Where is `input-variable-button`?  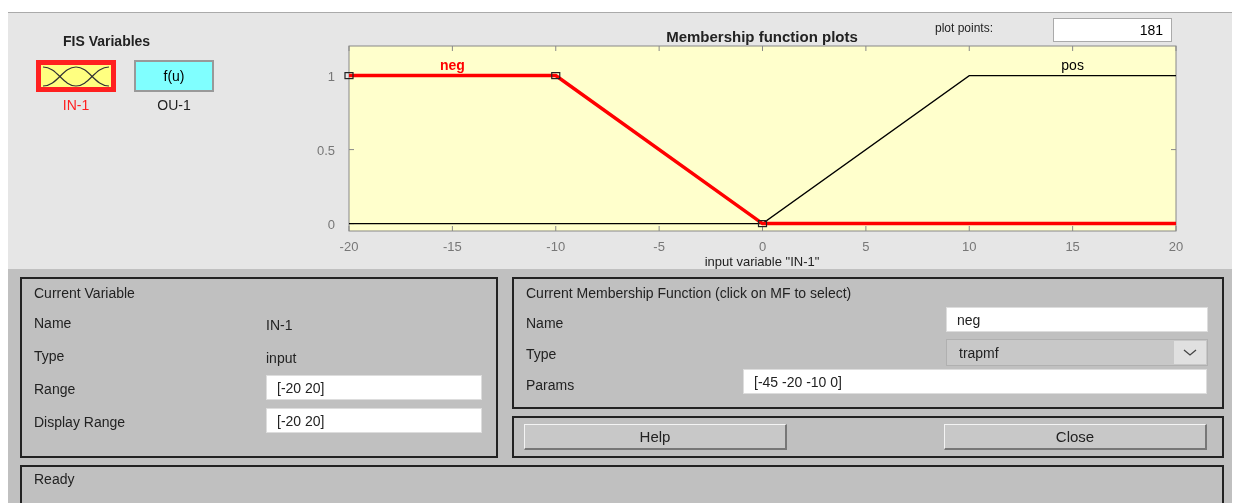
input-variable-button is located at coordinates (76, 76).